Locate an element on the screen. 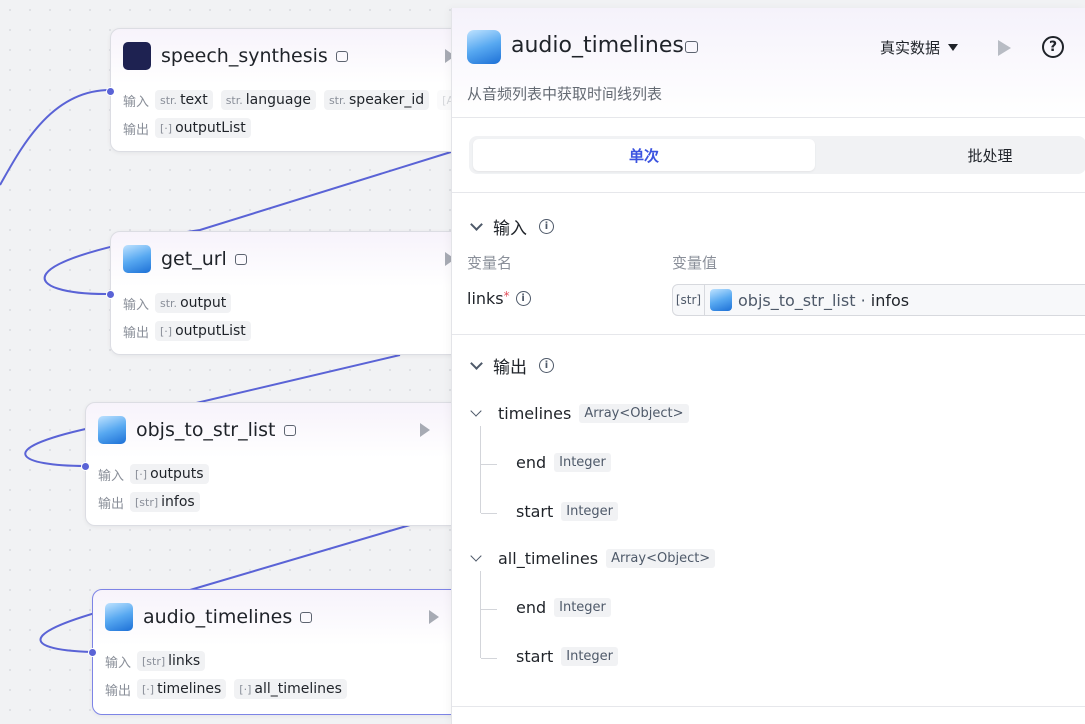  input-chip: str. output is located at coordinates (193, 303).